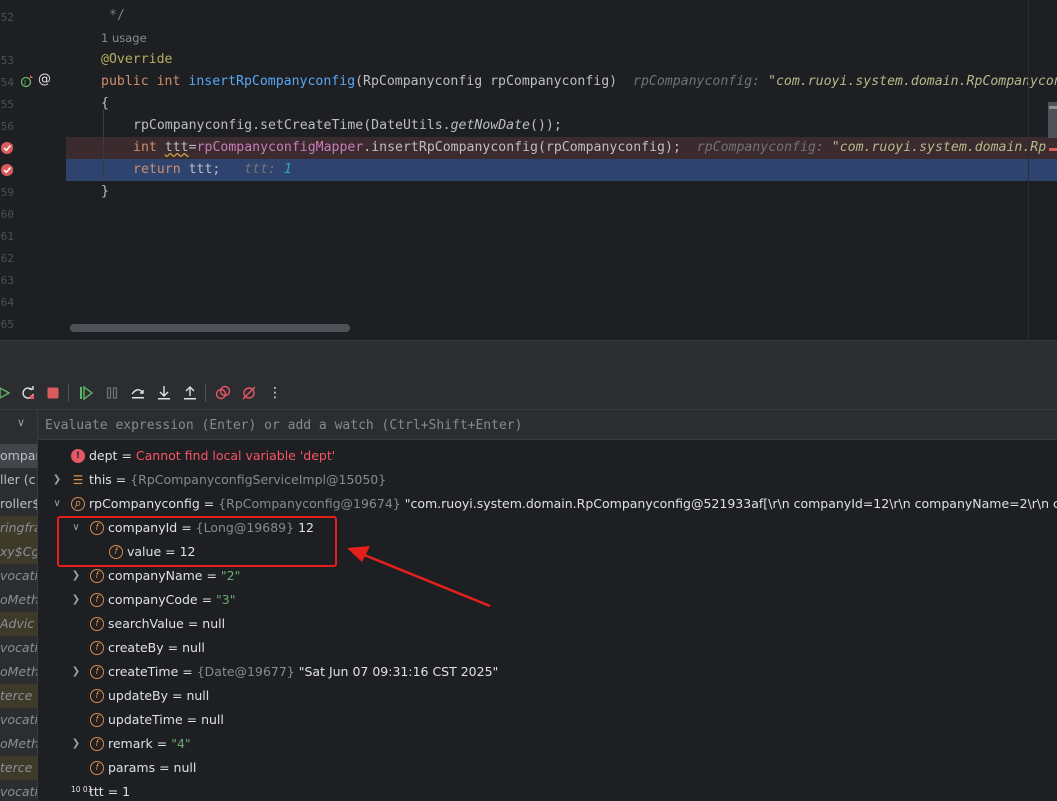  Describe the element at coordinates (275, 393) in the screenshot. I see `more-options-icon: ⋮` at that location.